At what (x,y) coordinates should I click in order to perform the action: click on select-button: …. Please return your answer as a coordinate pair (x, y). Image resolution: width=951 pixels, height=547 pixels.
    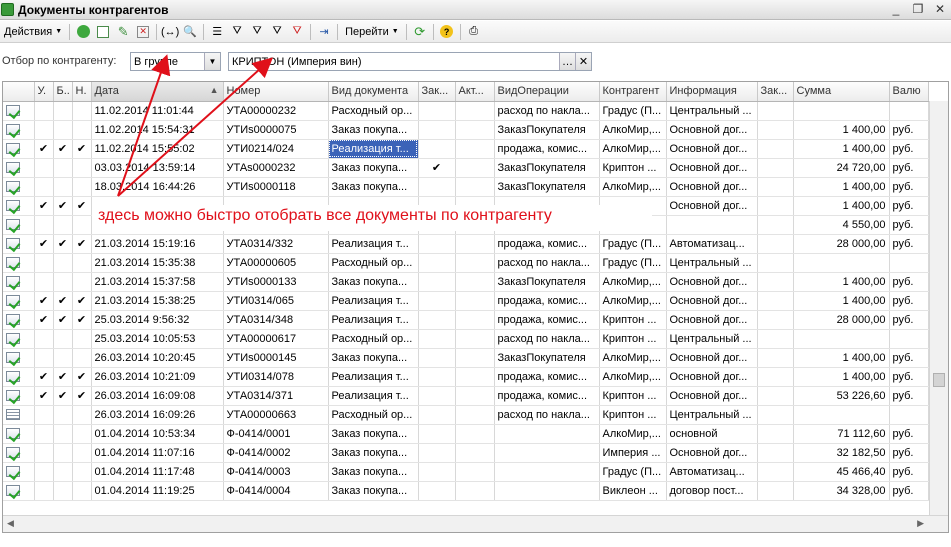
    Looking at the image, I should click on (567, 61).